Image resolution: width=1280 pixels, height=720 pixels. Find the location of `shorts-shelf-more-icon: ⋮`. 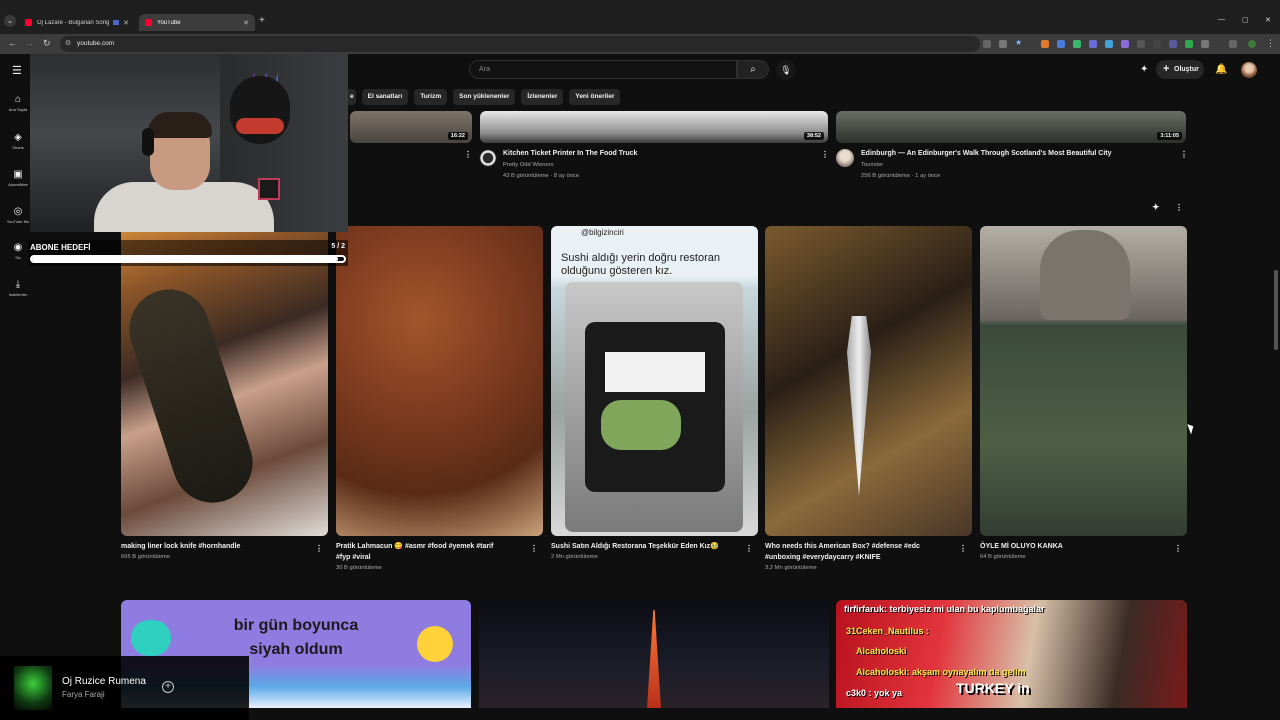

shorts-shelf-more-icon: ⋮ is located at coordinates (1179, 207).